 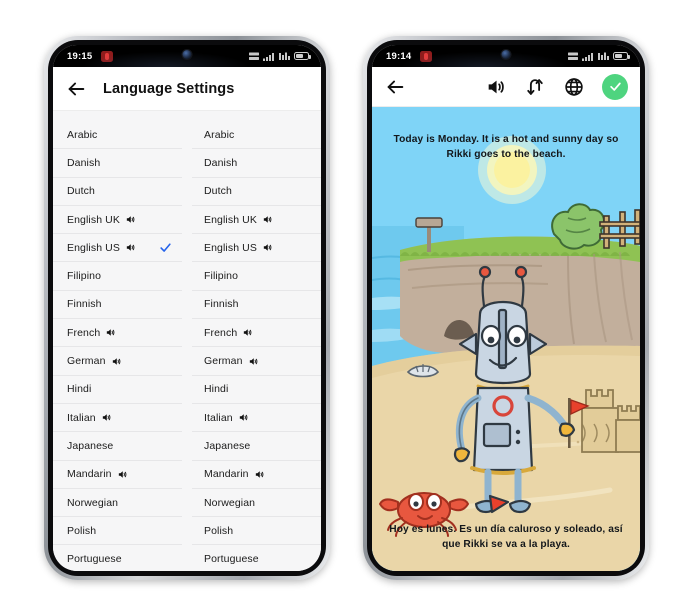 What do you see at coordinates (84, 276) in the screenshot?
I see `language-label: Filipino` at bounding box center [84, 276].